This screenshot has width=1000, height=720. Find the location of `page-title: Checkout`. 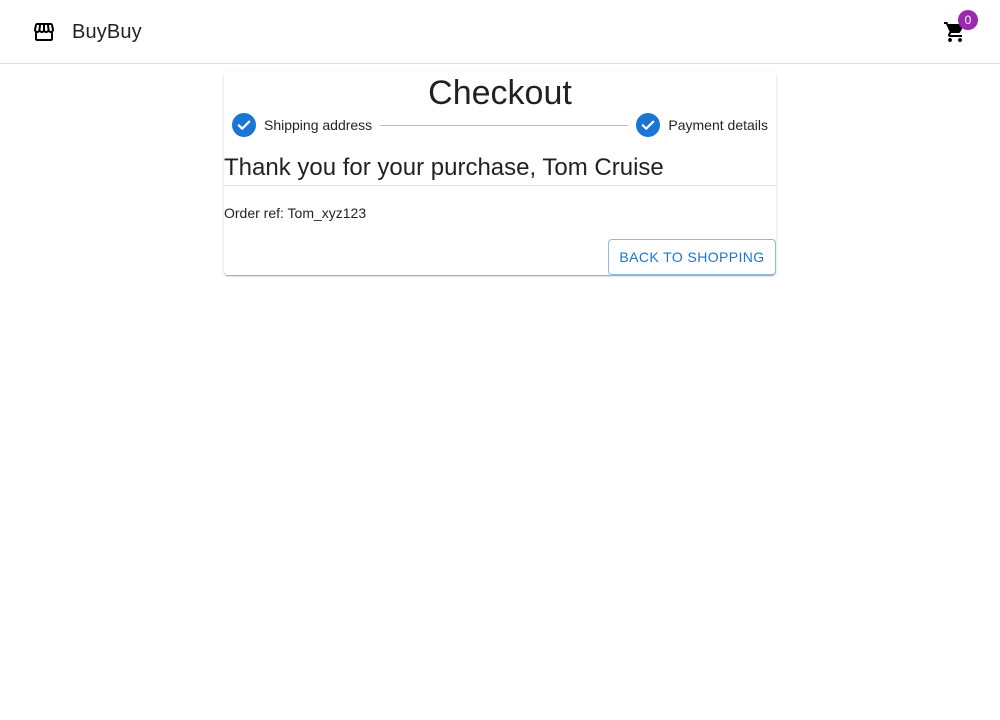

page-title: Checkout is located at coordinates (500, 93).